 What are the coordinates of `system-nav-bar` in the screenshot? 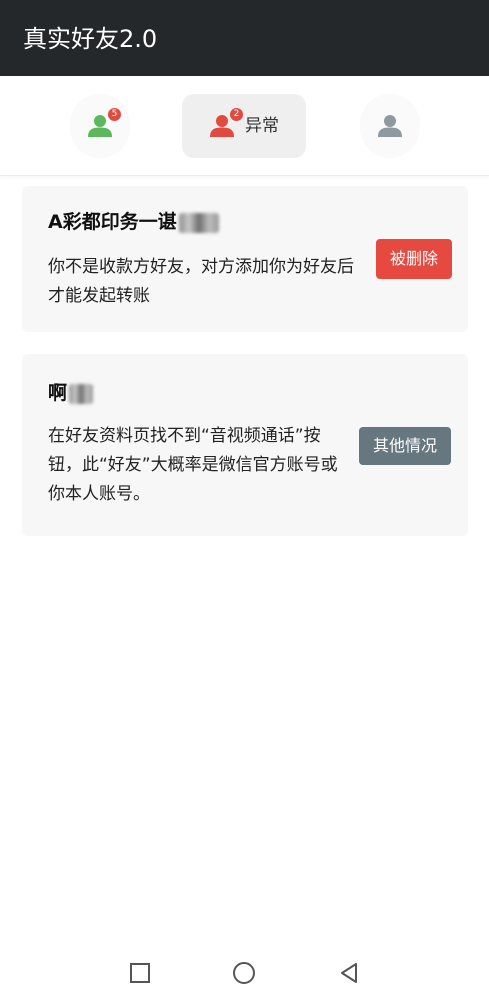 It's located at (244, 972).